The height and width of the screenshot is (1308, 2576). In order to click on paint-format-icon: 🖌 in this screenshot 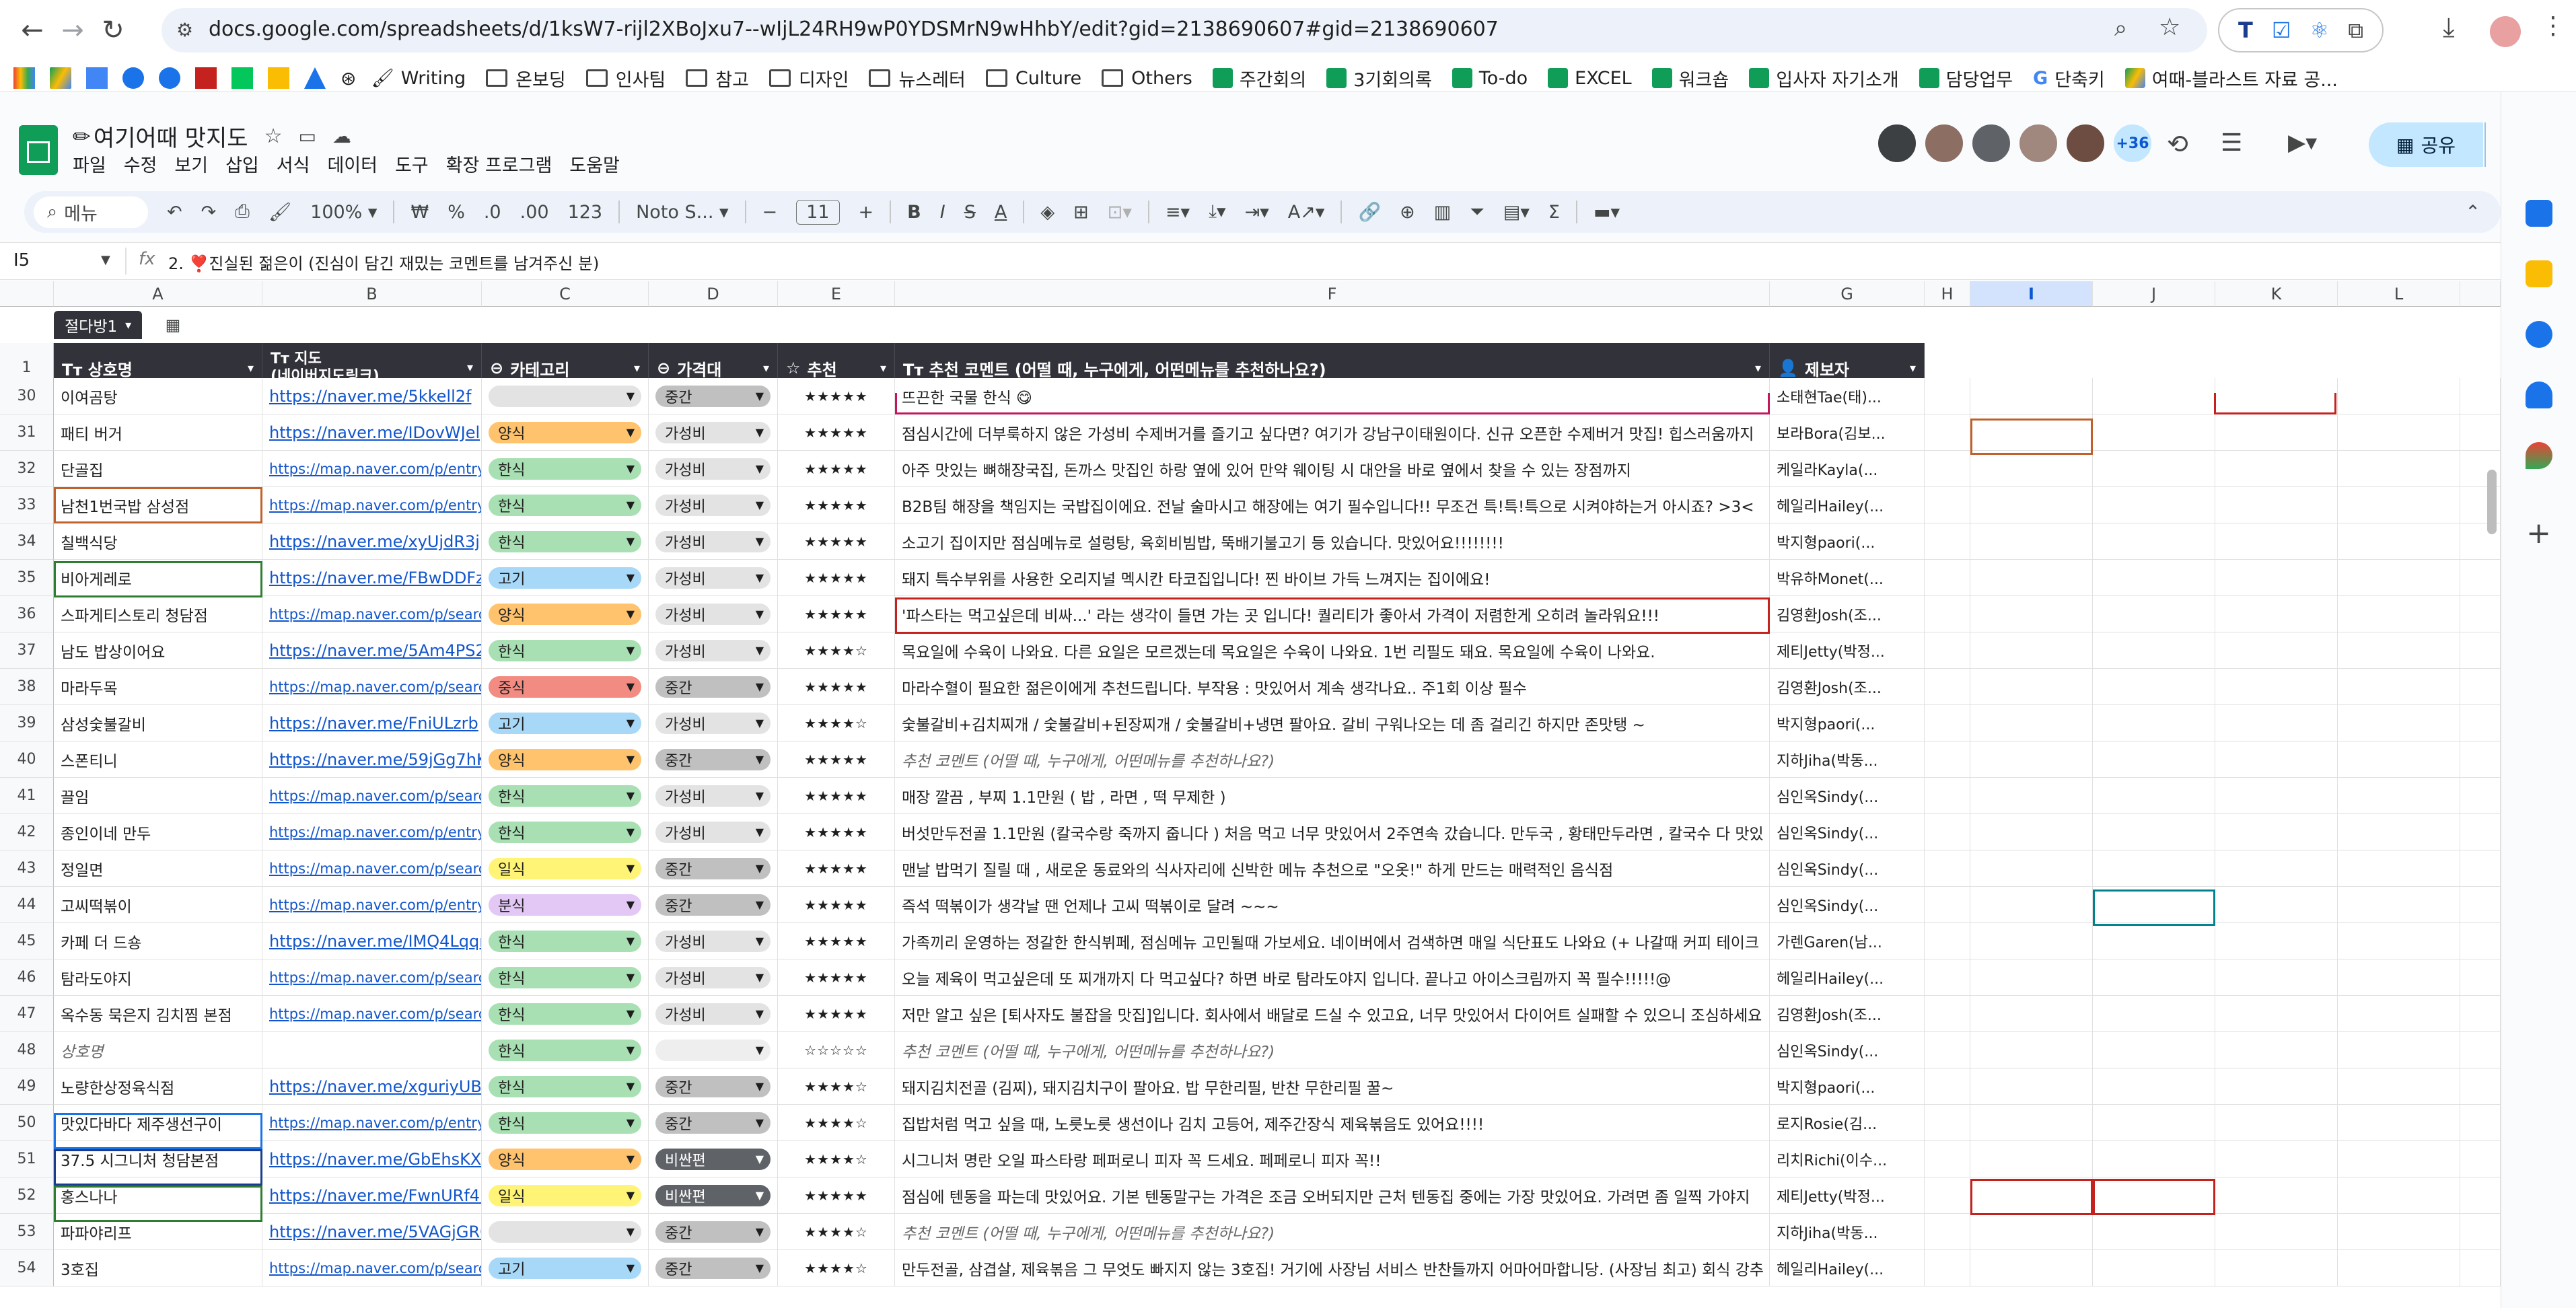, I will do `click(280, 212)`.